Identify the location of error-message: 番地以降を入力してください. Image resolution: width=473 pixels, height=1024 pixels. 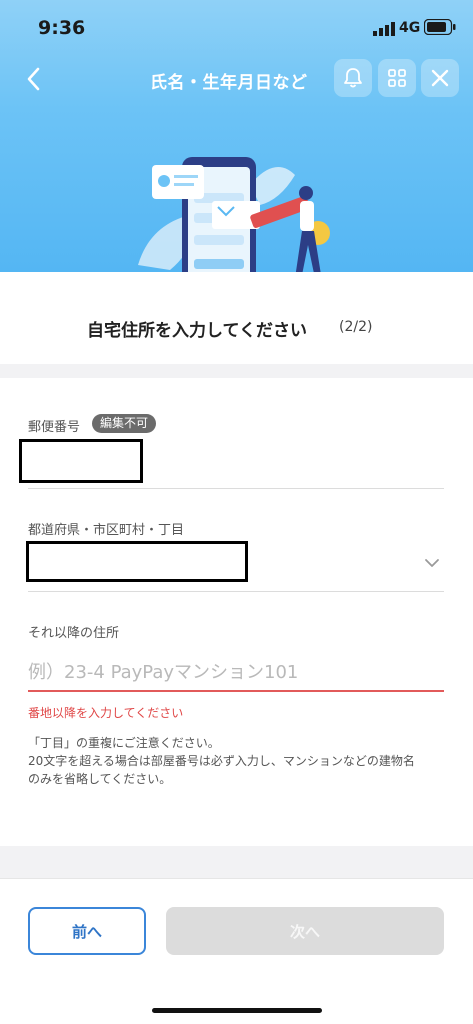
(106, 713).